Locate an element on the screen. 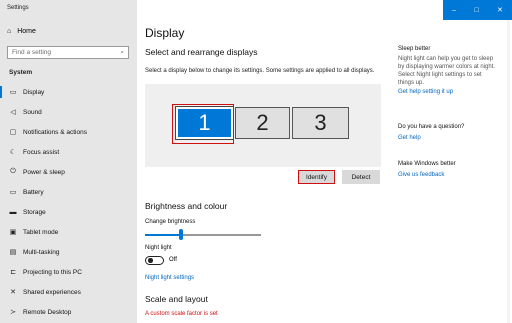 This screenshot has height=323, width=512. sidebar-item-power: ⏻ Power & sleep is located at coordinates (68, 172).